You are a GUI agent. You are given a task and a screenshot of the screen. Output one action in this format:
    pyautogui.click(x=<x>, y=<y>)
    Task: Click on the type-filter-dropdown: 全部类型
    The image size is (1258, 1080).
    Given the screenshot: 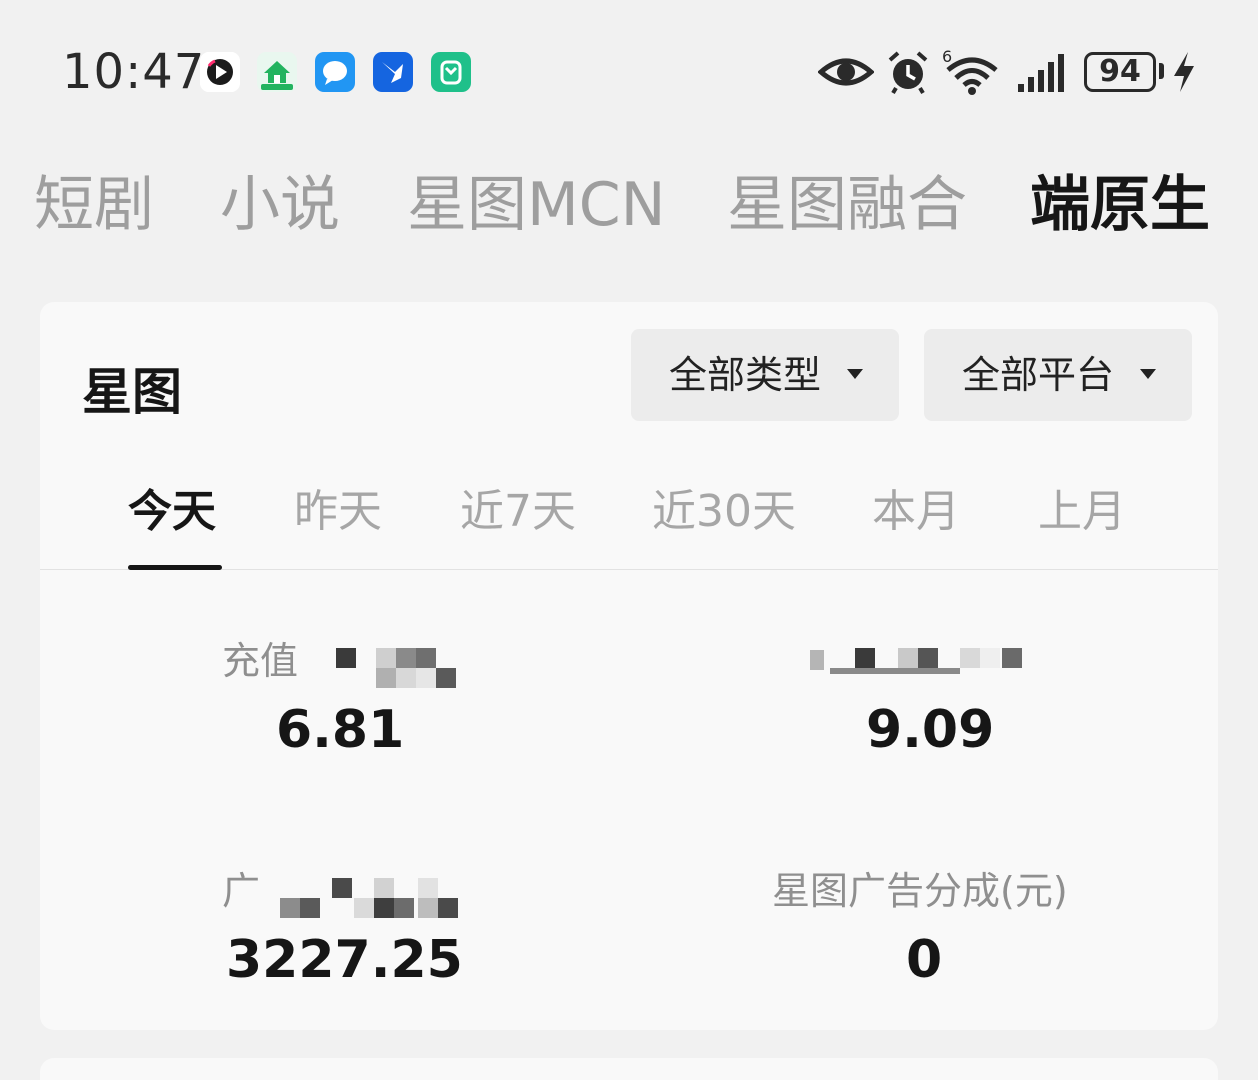 What is the action you would take?
    pyautogui.click(x=765, y=375)
    